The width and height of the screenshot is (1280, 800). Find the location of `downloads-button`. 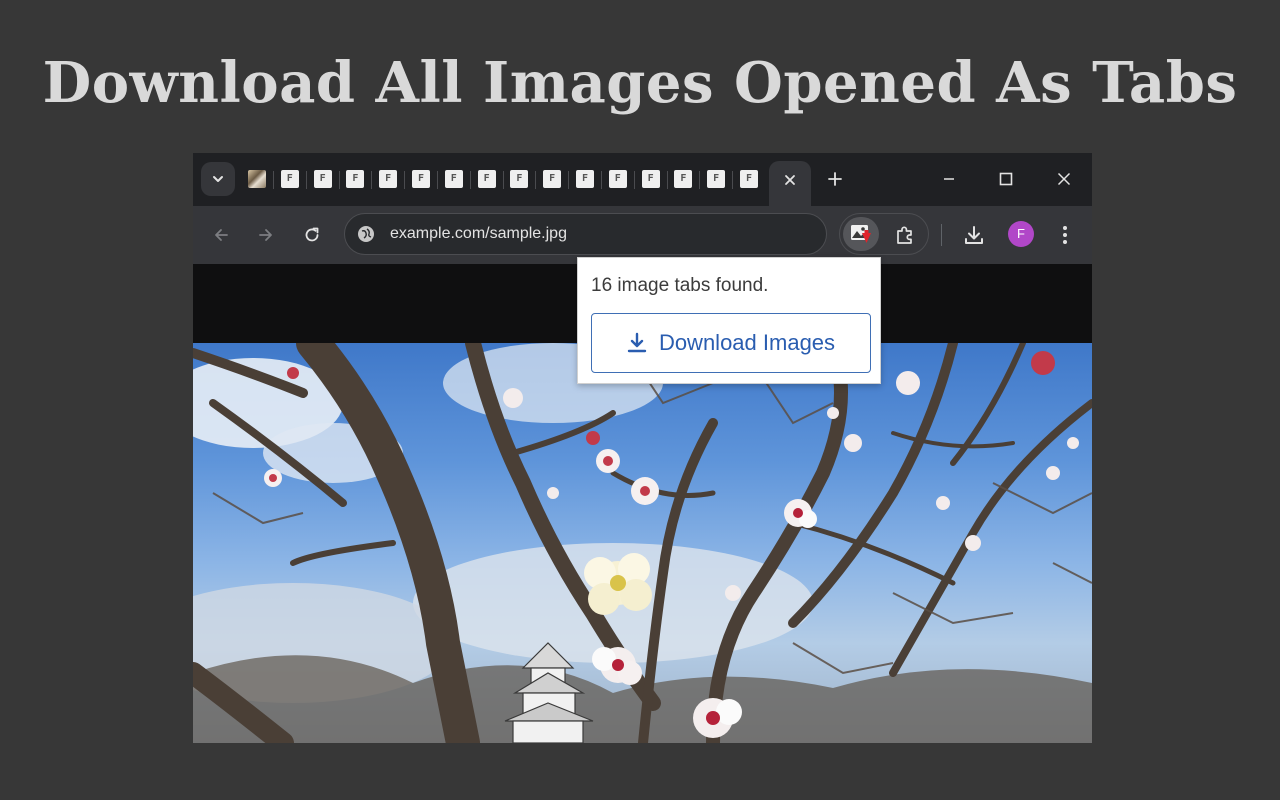

downloads-button is located at coordinates (974, 235).